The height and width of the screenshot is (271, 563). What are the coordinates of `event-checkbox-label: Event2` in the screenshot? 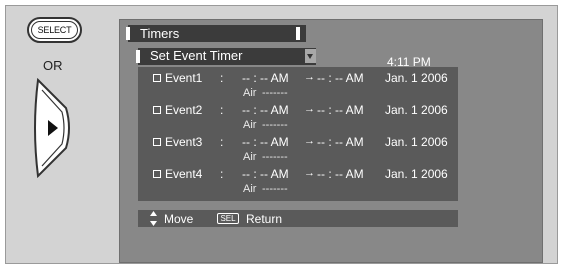 It's located at (177, 110).